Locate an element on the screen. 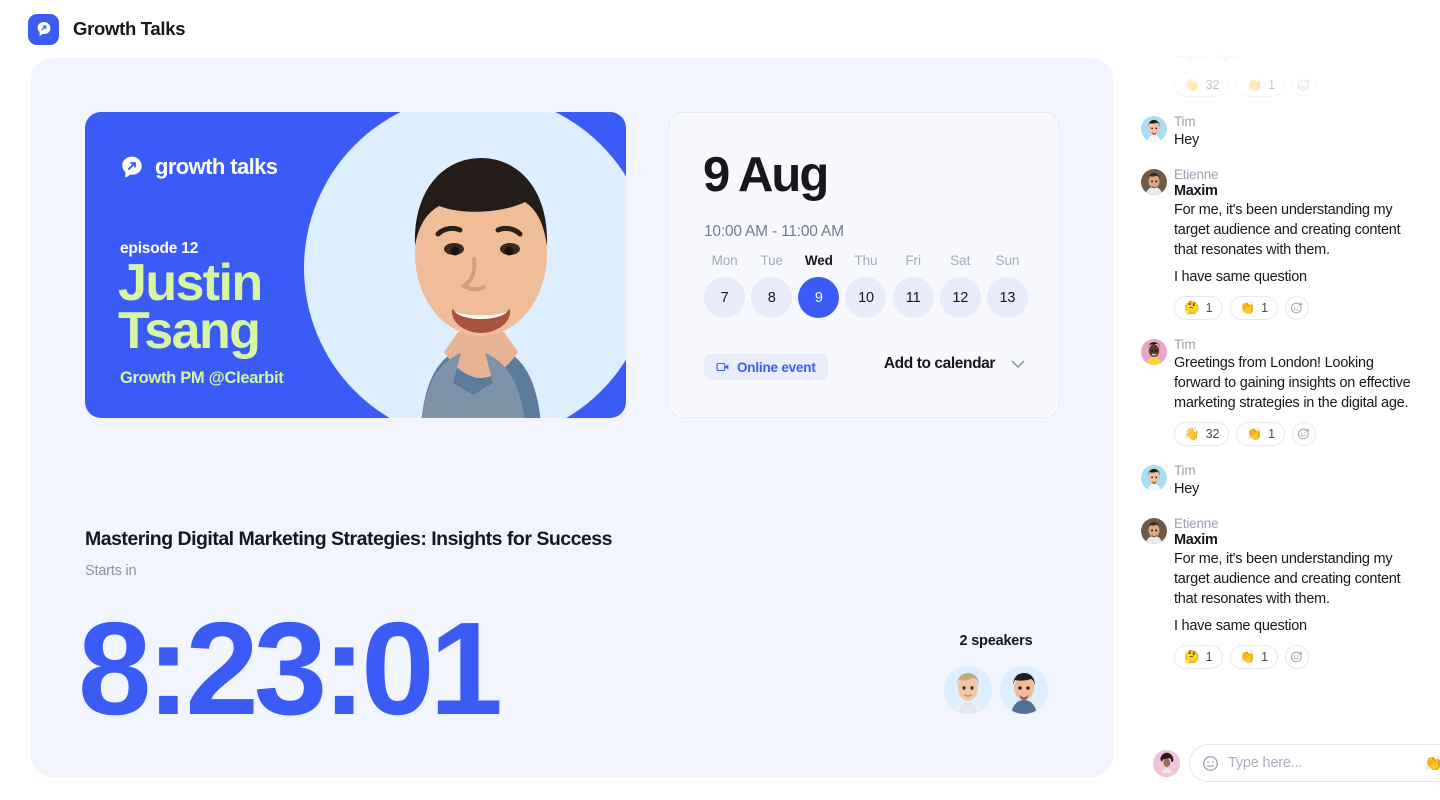 This screenshot has width=1440, height=800. day-column-thu: Thu 10 is located at coordinates (865, 285).